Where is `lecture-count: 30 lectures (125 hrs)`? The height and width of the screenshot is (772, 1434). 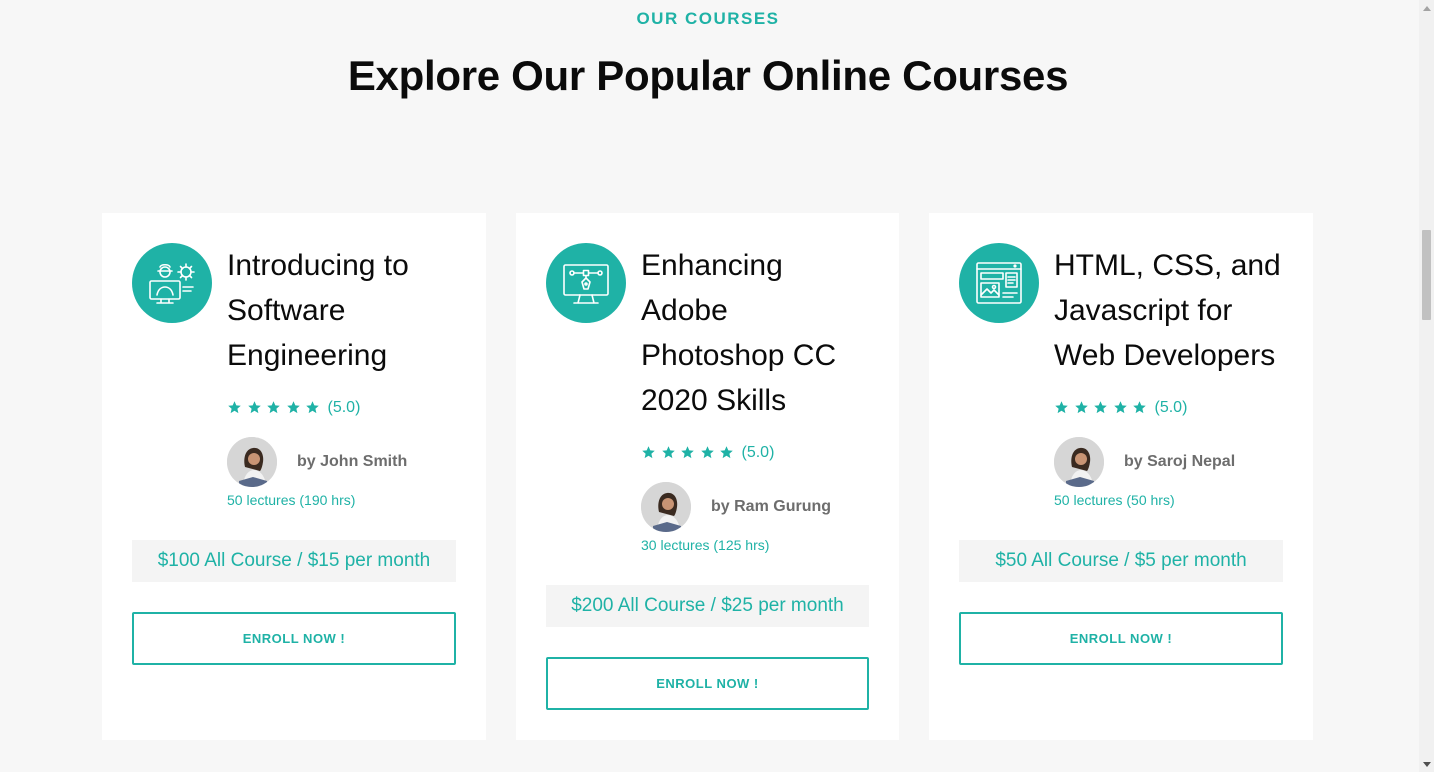
lecture-count: 30 lectures (125 hrs) is located at coordinates (705, 545).